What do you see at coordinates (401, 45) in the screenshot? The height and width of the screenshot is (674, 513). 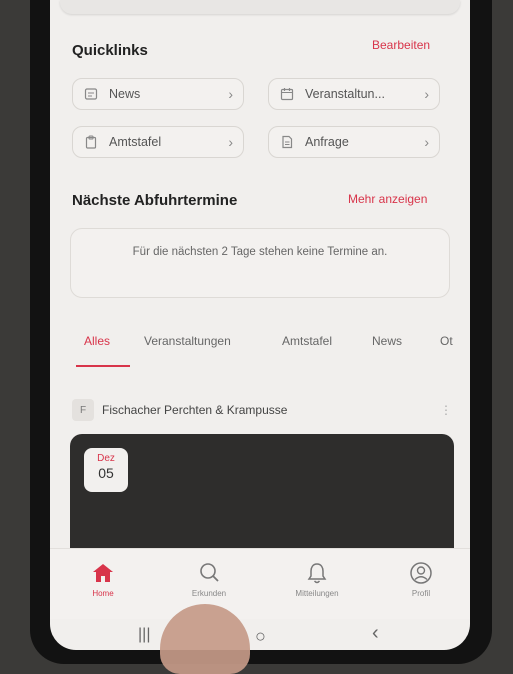 I see `edit-quicklinks-link: Bearbeiten` at bounding box center [401, 45].